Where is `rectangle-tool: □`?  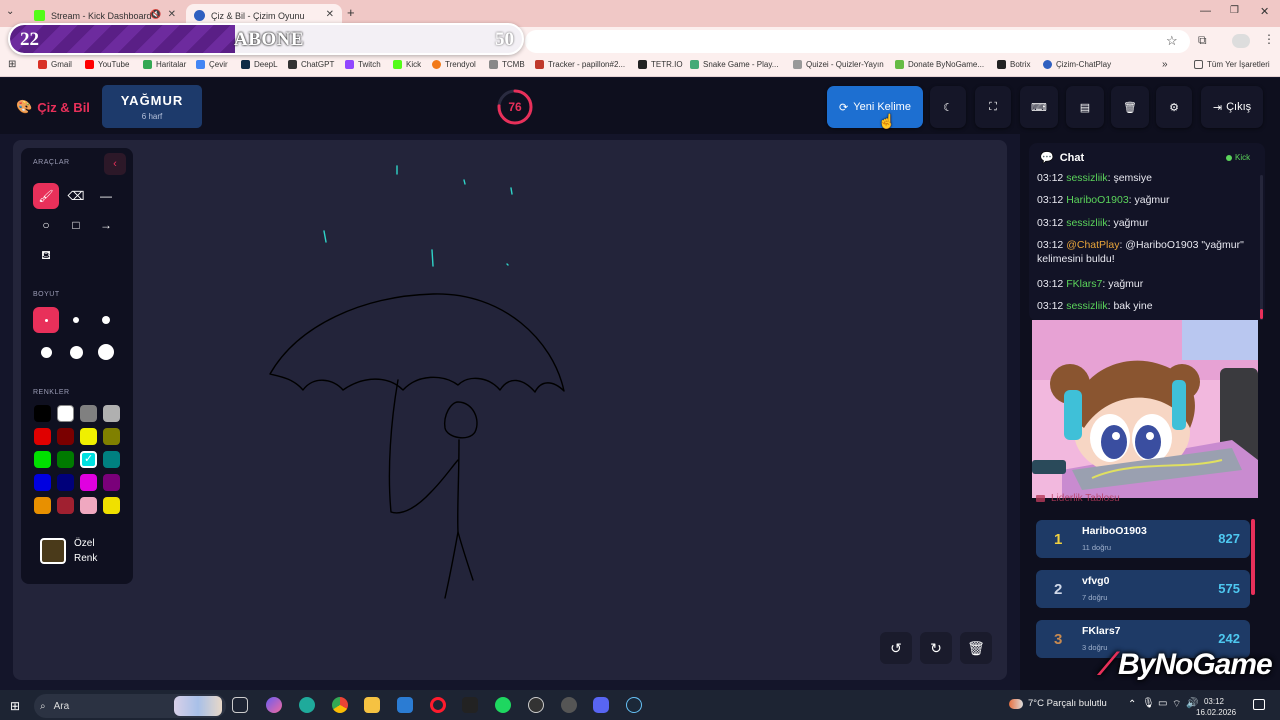
rectangle-tool: □ is located at coordinates (76, 225).